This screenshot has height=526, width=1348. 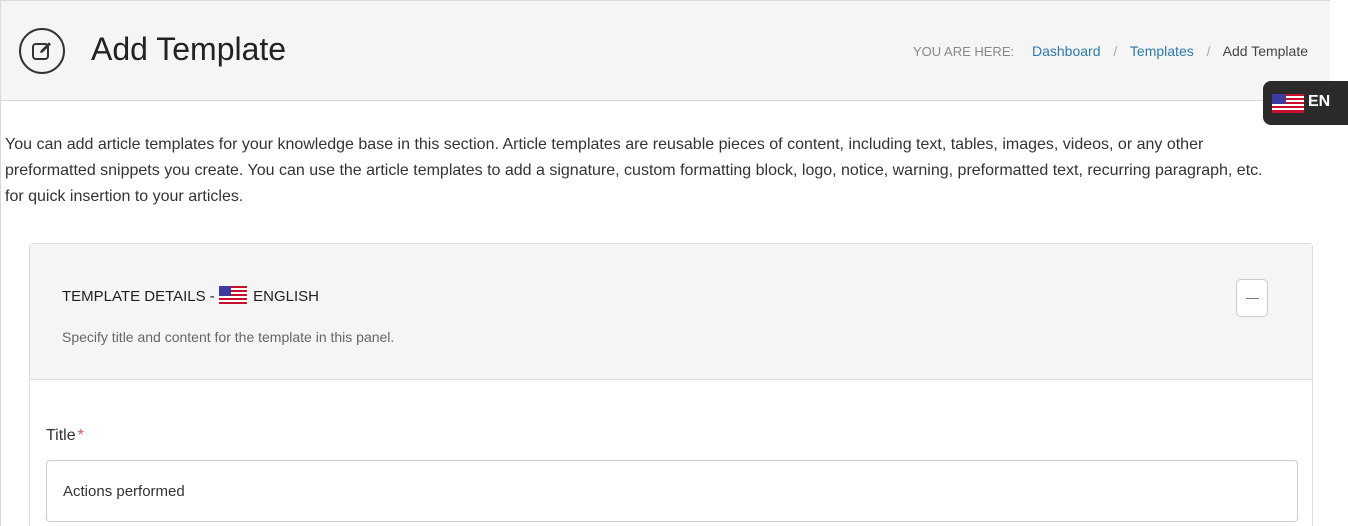 I want to click on required-marker: *, so click(x=80, y=435).